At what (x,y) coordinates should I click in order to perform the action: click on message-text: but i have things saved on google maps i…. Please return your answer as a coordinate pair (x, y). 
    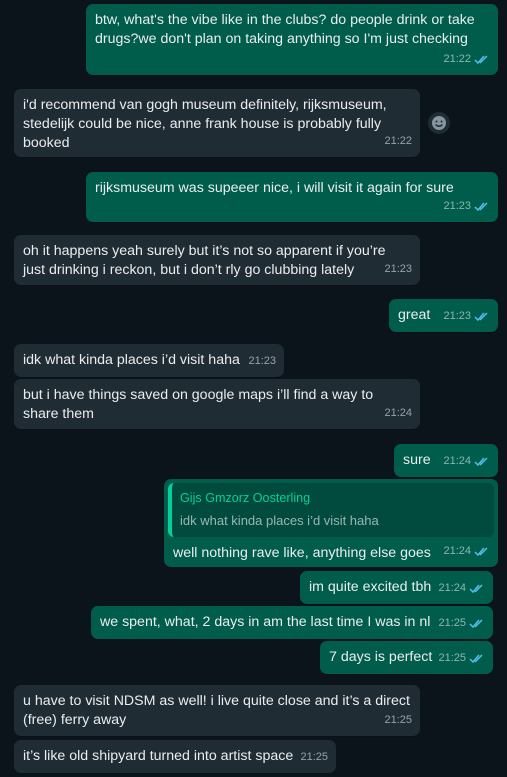
    Looking at the image, I should click on (198, 404).